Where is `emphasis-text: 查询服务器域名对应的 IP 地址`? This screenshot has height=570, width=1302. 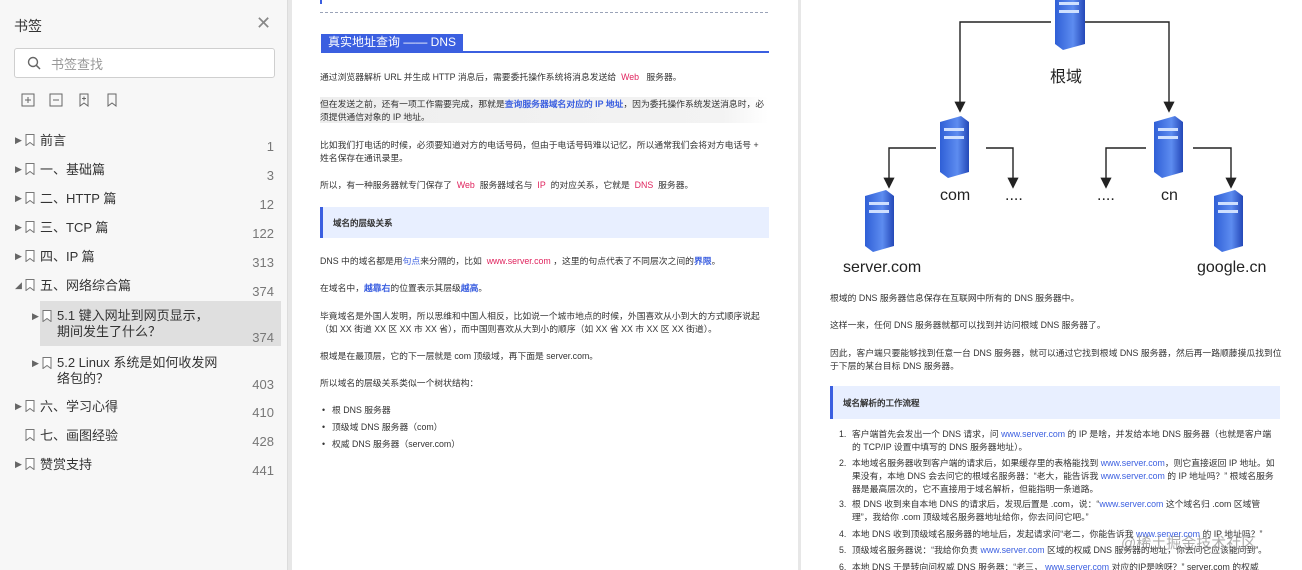 emphasis-text: 查询服务器域名对应的 IP 地址 is located at coordinates (564, 104).